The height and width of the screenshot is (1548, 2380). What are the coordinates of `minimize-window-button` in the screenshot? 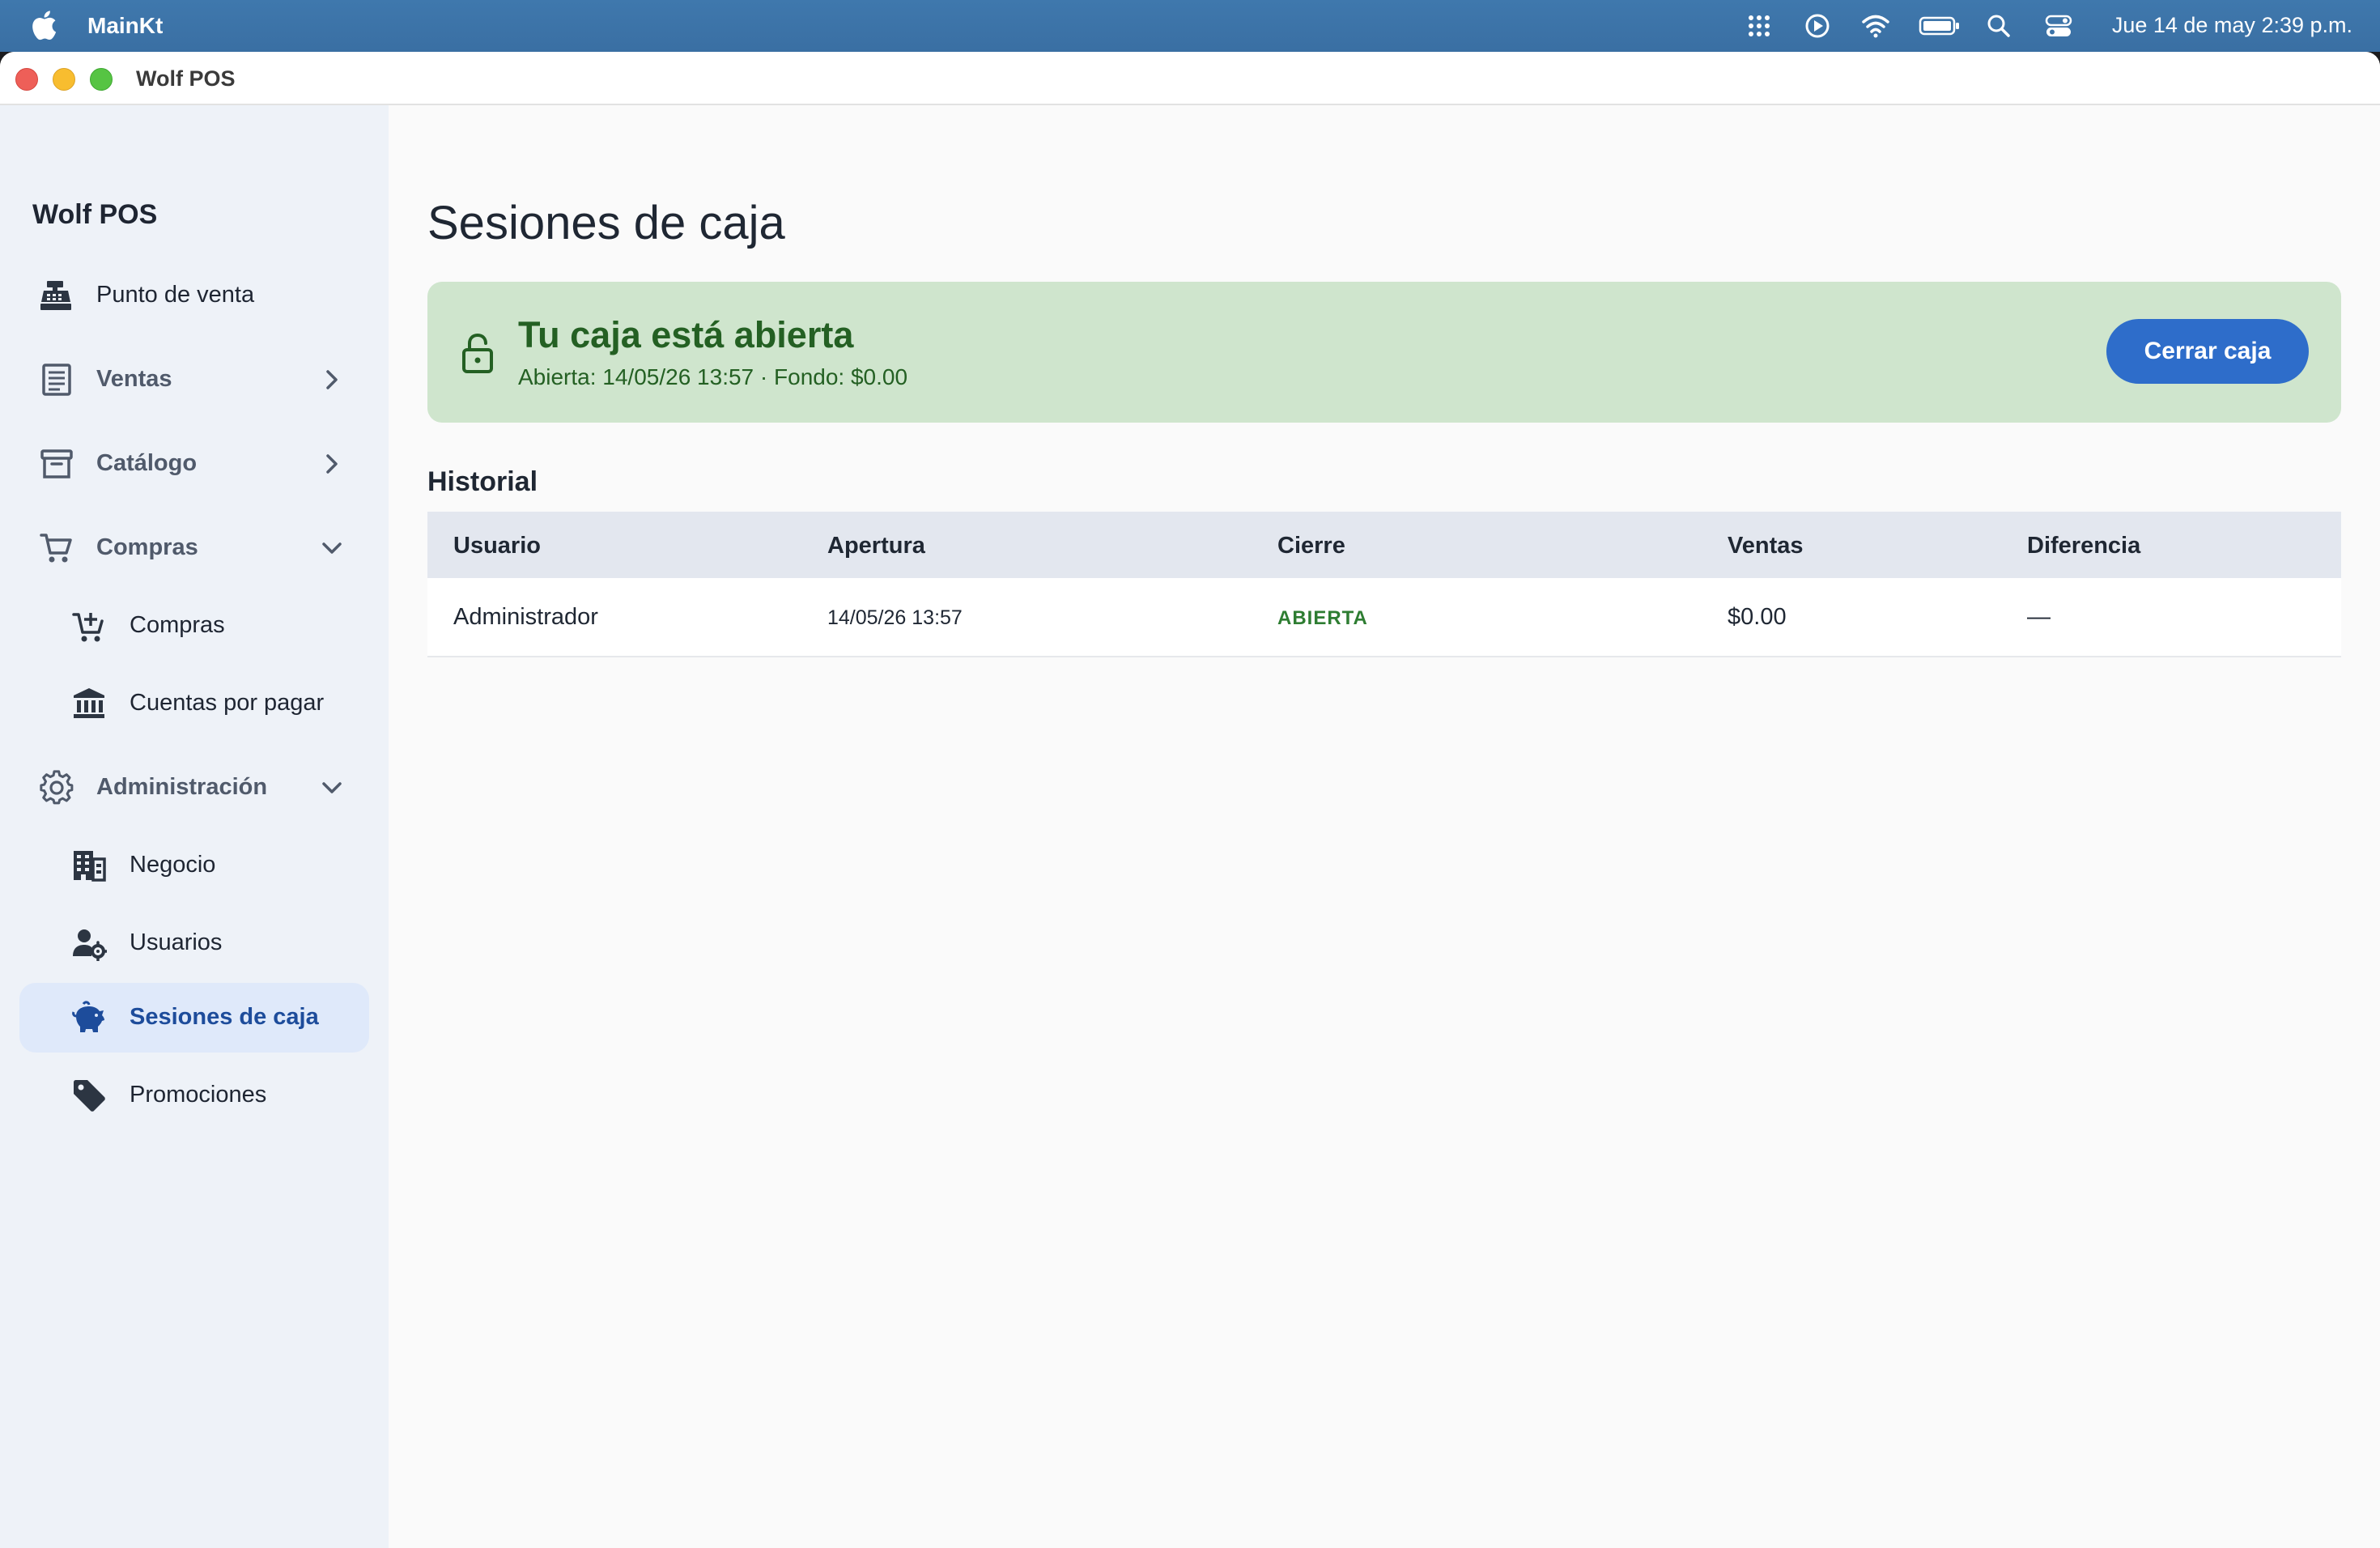 It's located at (64, 79).